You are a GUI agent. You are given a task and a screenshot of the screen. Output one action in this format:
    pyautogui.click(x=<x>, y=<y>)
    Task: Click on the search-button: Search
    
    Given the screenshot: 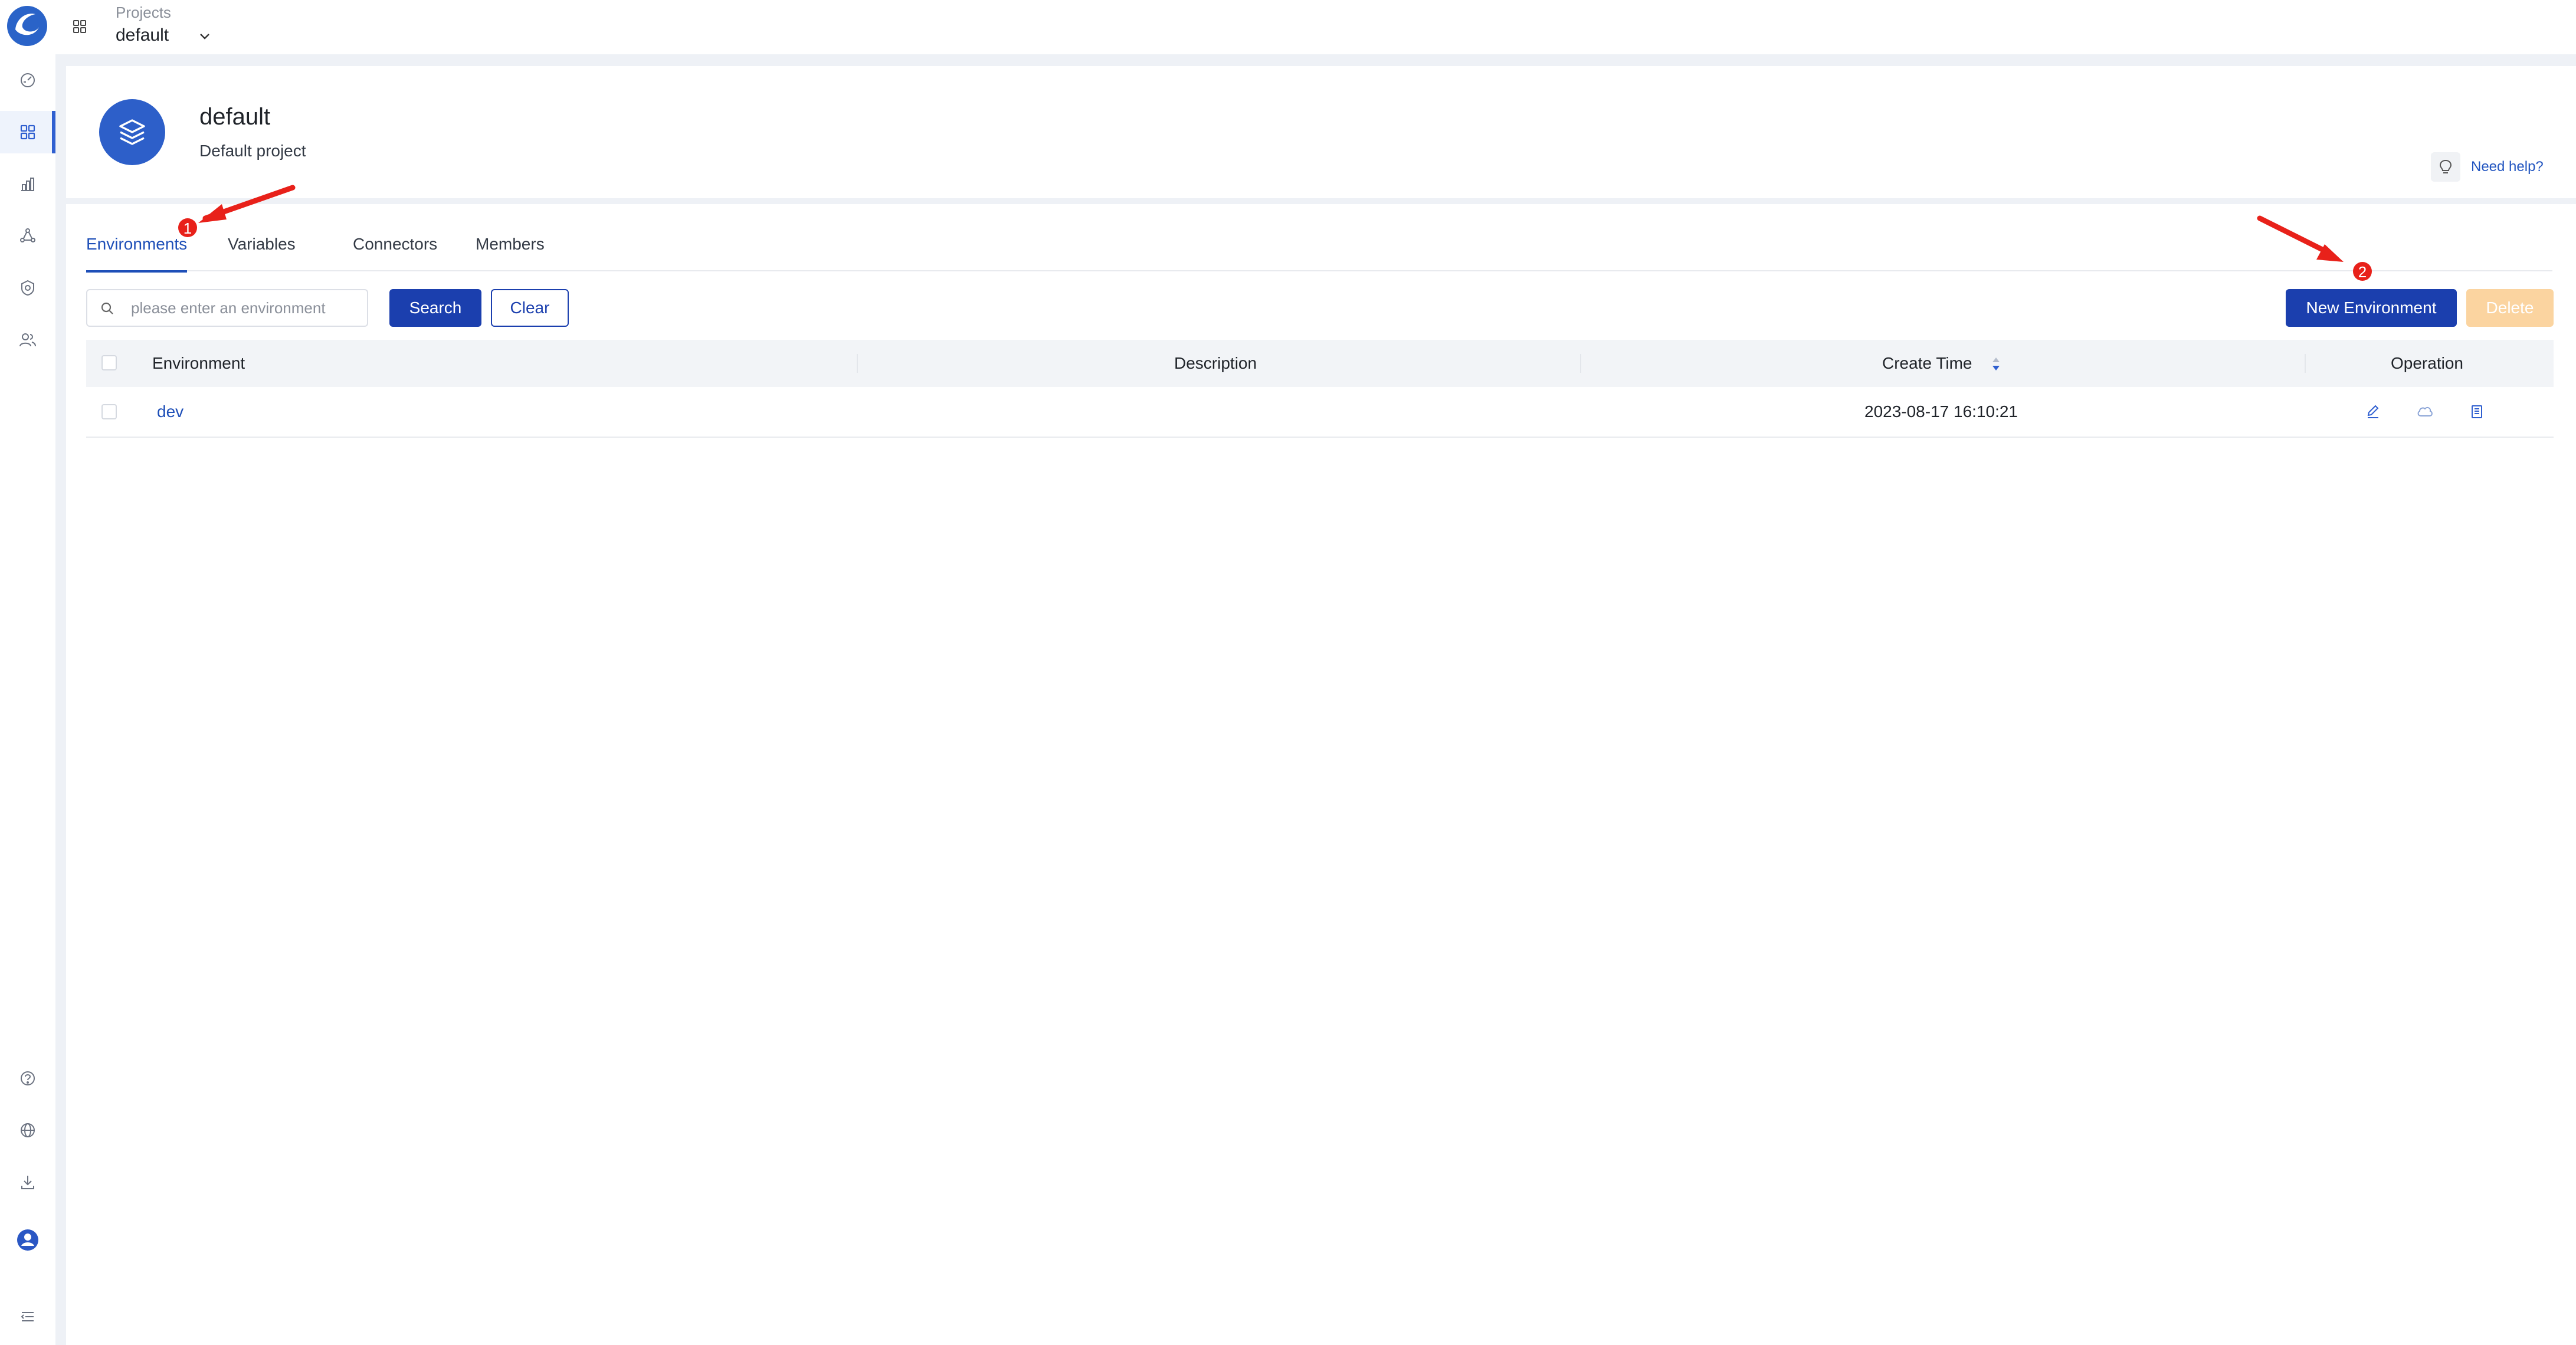 What is the action you would take?
    pyautogui.click(x=435, y=308)
    